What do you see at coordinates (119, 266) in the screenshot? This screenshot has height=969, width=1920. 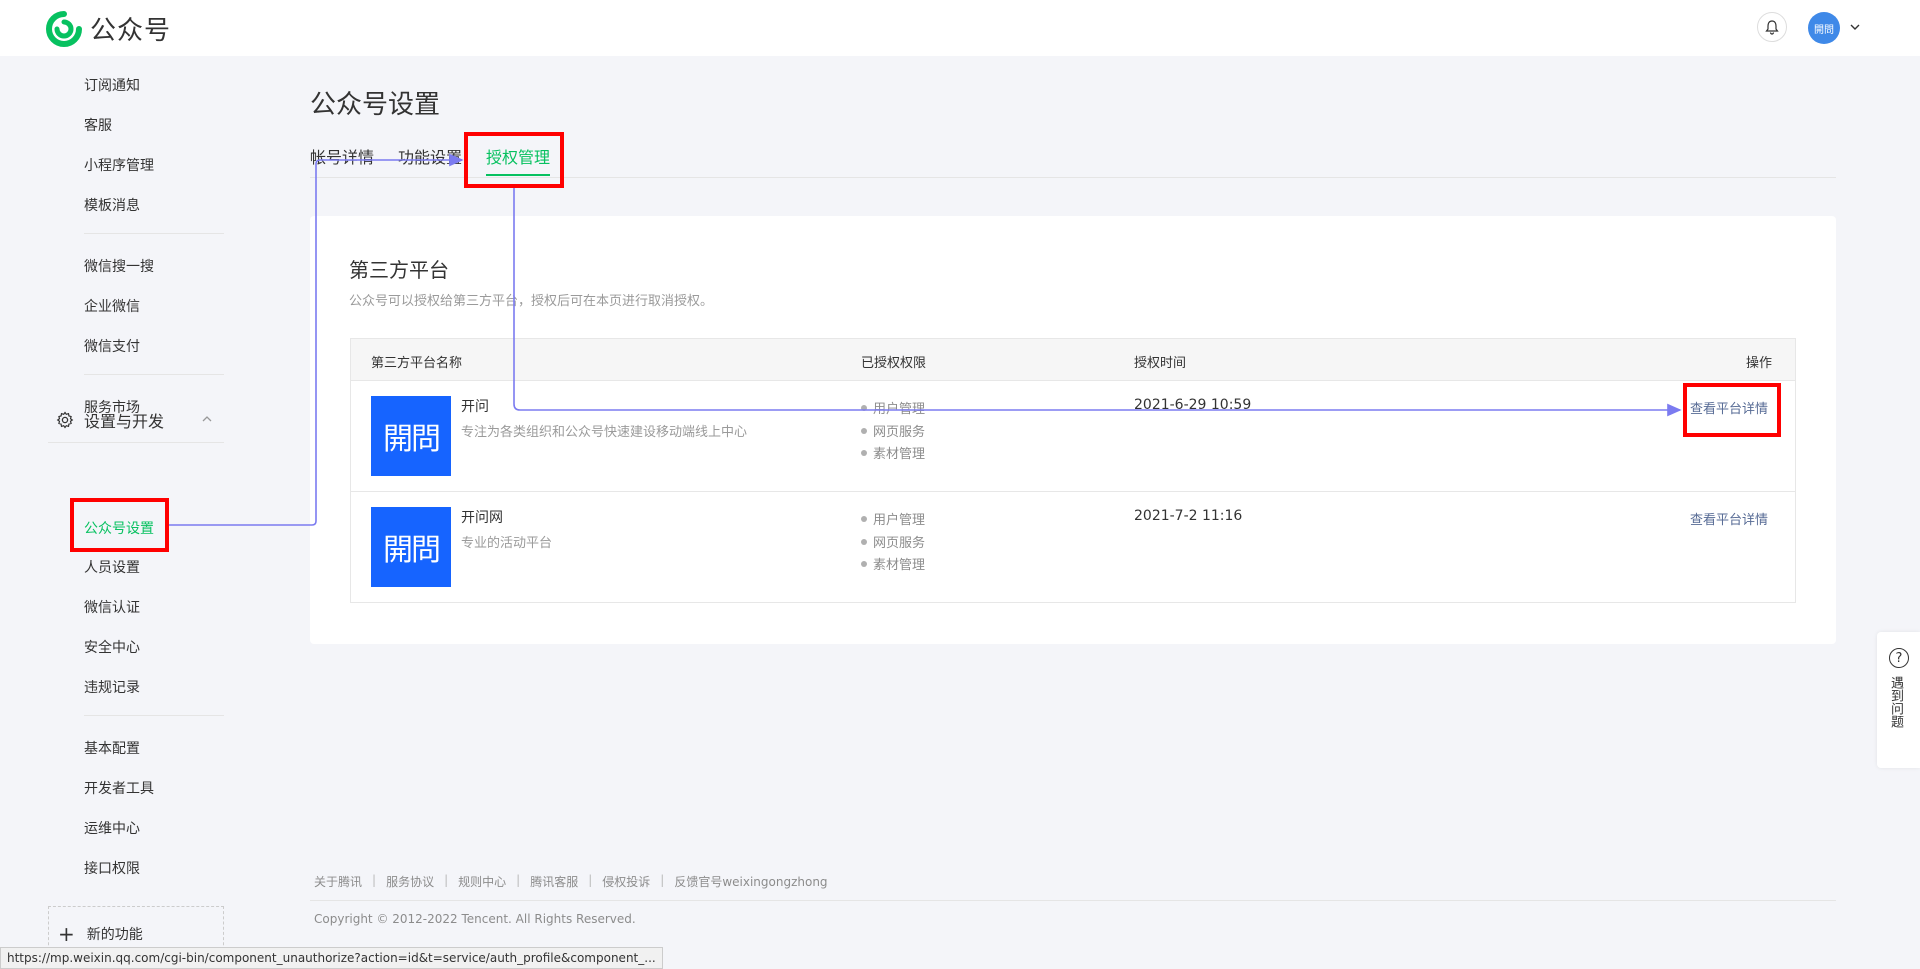 I see `sidebar-item-wechat-search: 微信搜一搜` at bounding box center [119, 266].